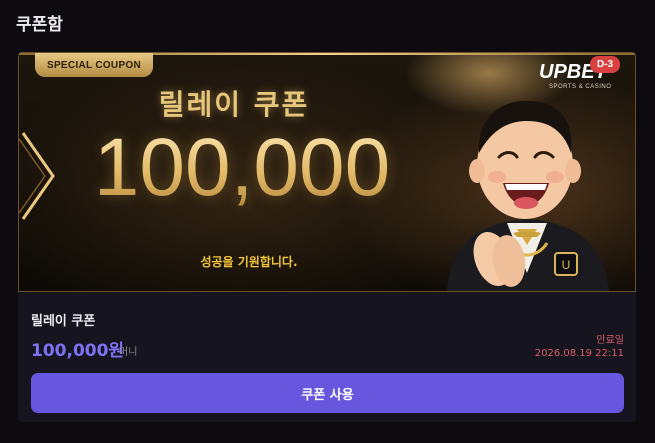 This screenshot has width=655, height=443. Describe the element at coordinates (94, 65) in the screenshot. I see `special-coupon-tag: SPECIAL COUPON` at that location.